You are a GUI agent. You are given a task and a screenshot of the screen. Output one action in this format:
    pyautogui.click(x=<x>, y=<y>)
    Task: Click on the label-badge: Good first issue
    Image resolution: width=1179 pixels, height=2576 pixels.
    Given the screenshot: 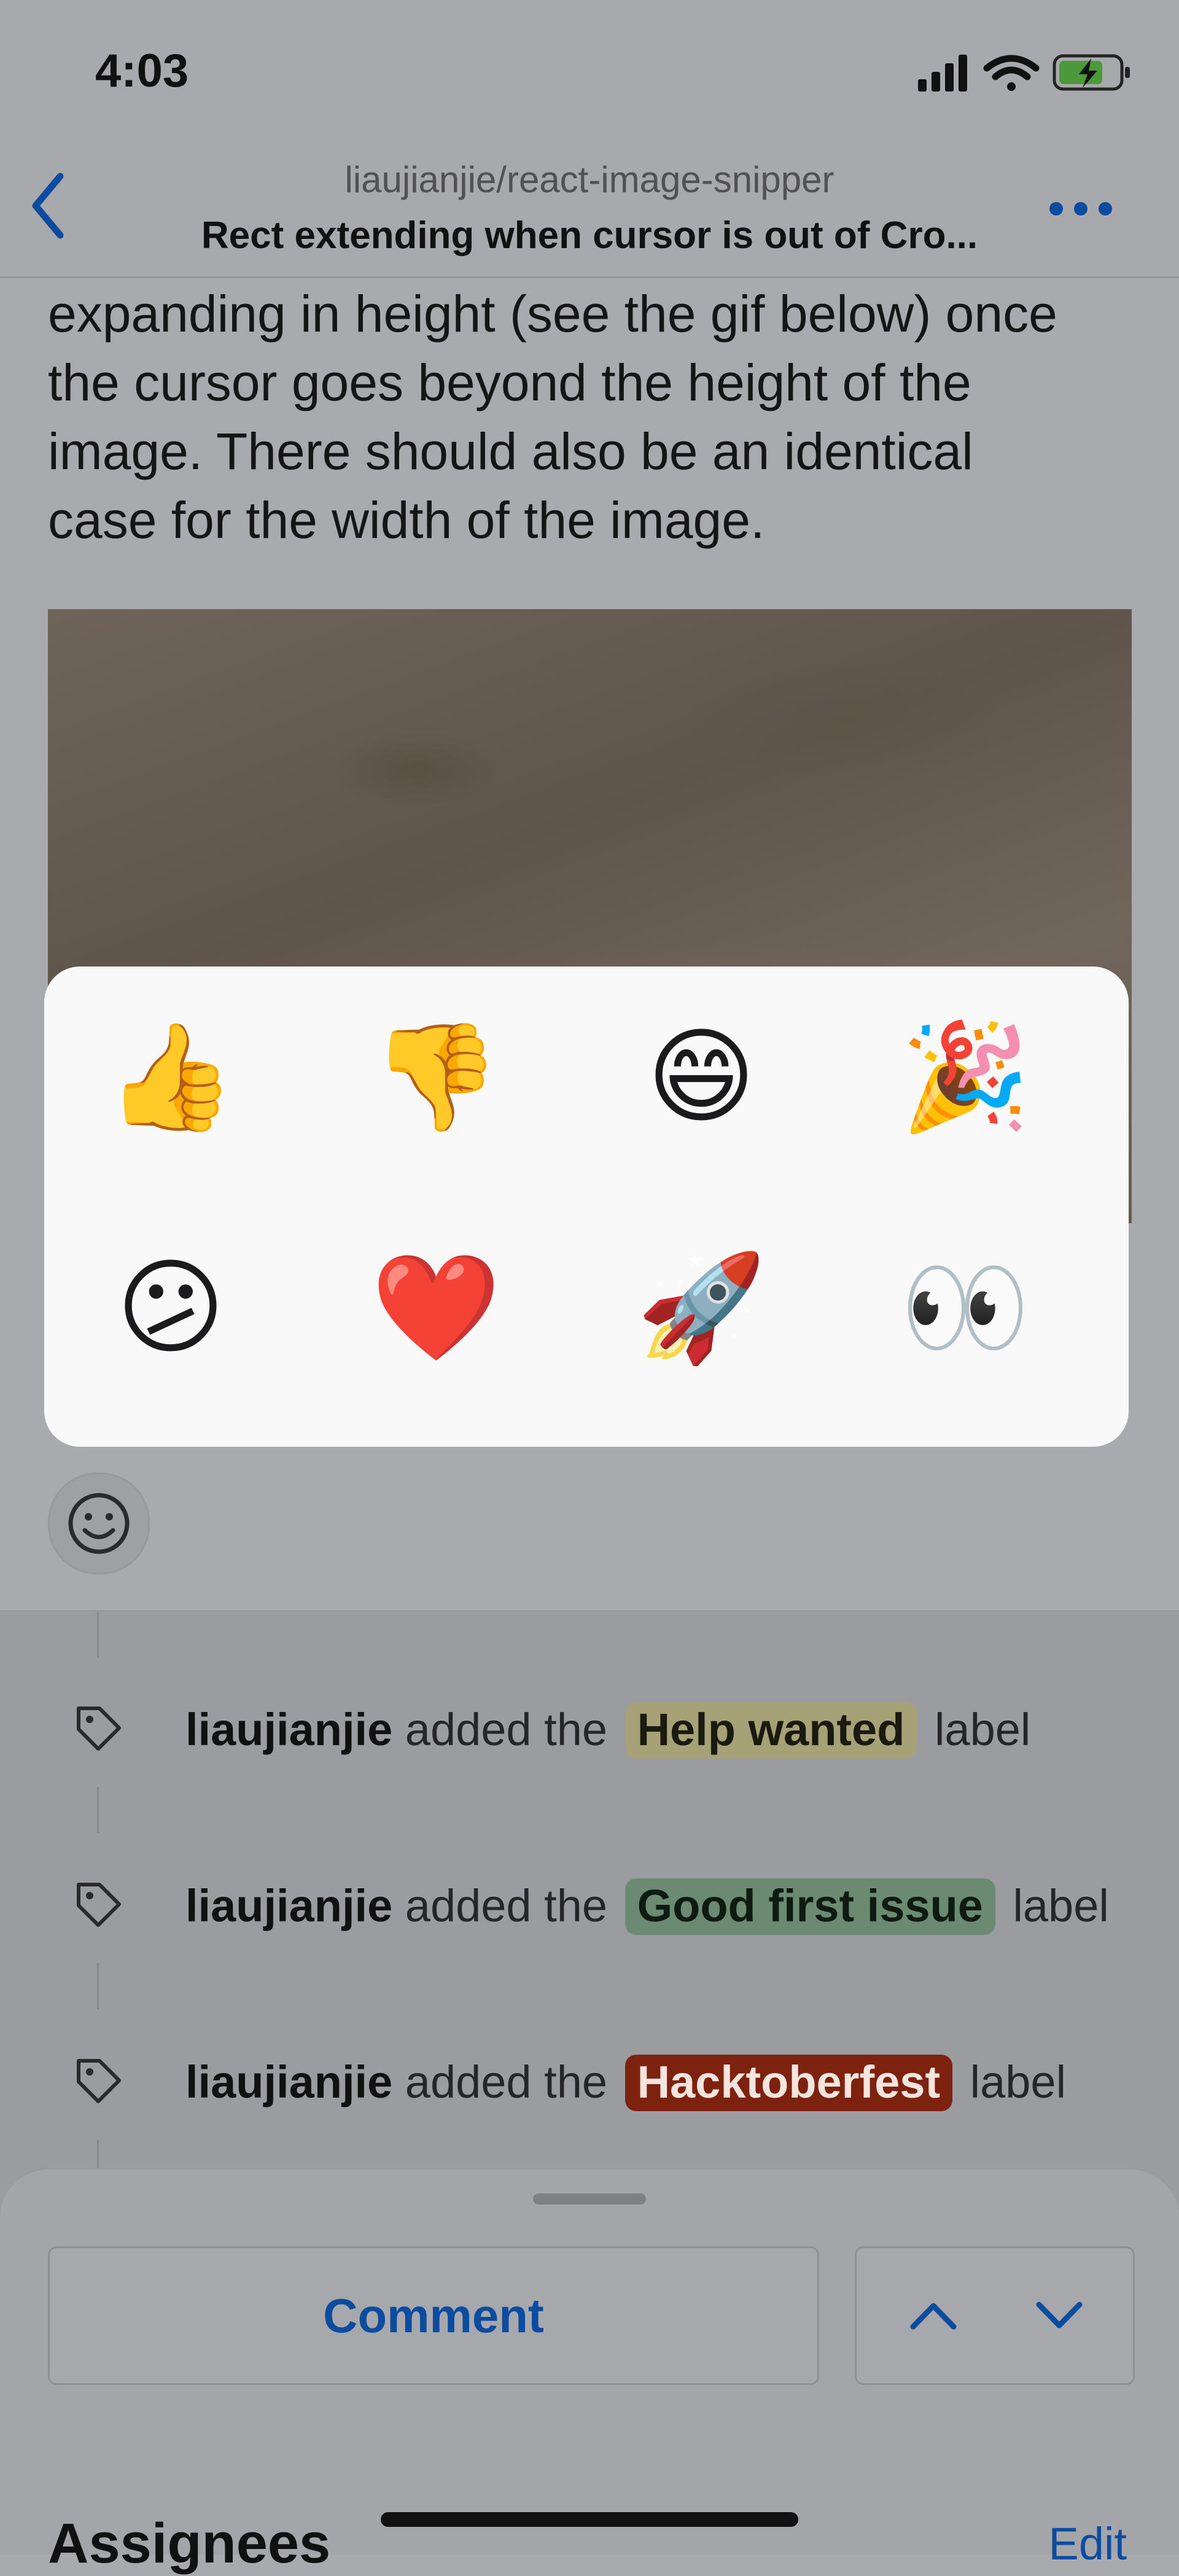 What is the action you would take?
    pyautogui.click(x=810, y=1906)
    